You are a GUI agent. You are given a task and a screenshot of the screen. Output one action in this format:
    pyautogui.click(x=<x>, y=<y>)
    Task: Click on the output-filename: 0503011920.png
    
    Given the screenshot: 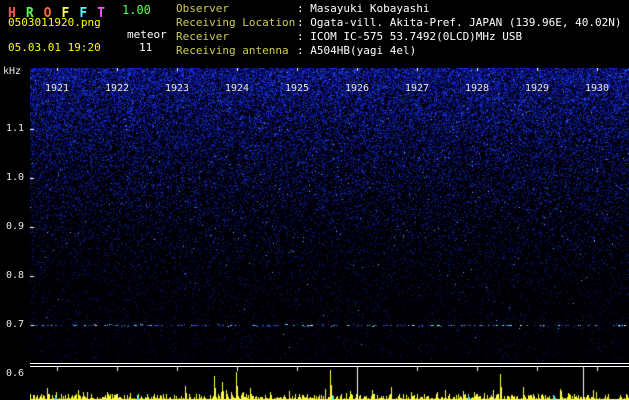 What is the action you would take?
    pyautogui.click(x=54, y=22)
    